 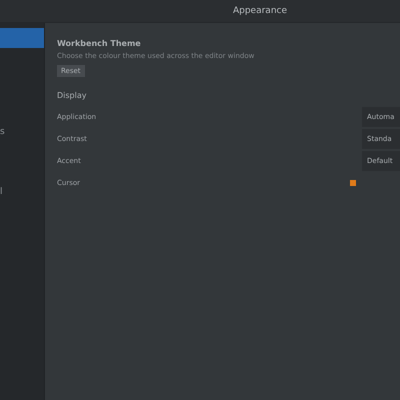 What do you see at coordinates (99, 43) in the screenshot?
I see `section-title: Workbench Theme` at bounding box center [99, 43].